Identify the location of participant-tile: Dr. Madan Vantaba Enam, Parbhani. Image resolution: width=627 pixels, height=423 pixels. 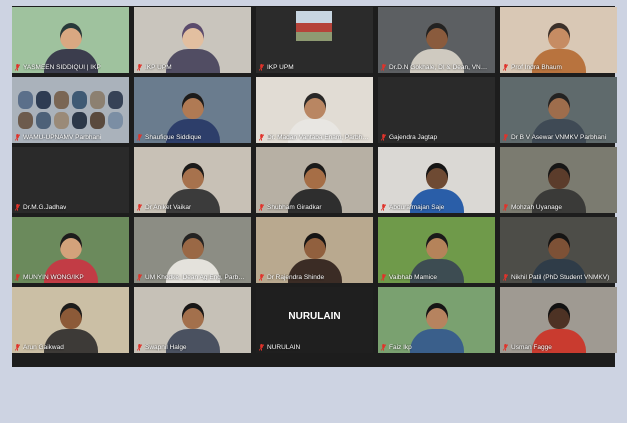
(314, 110).